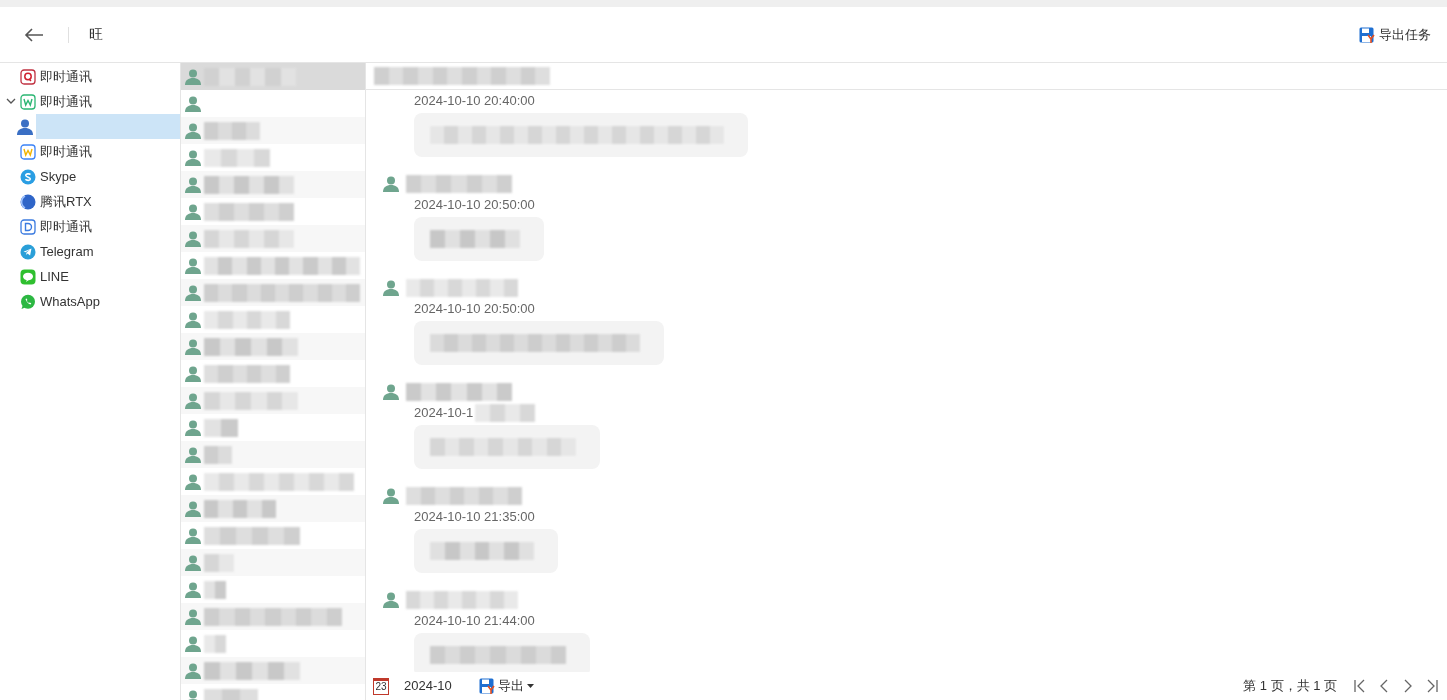 Image resolution: width=1447 pixels, height=700 pixels. Describe the element at coordinates (428, 686) in the screenshot. I see `month-label: 2024-10` at that location.